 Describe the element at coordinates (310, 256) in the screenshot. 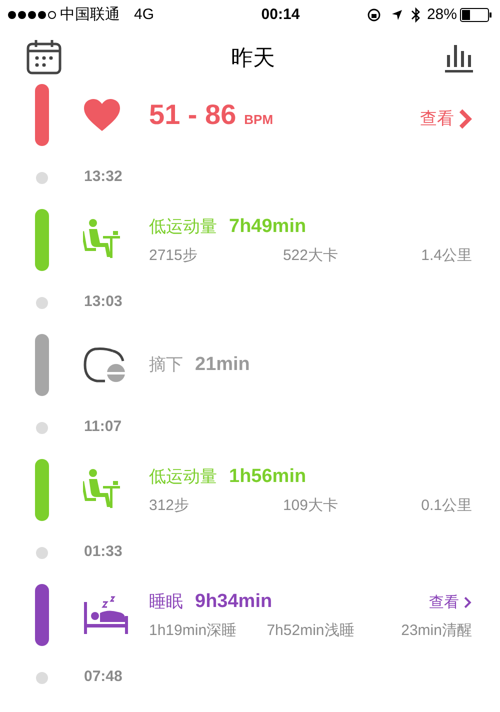

I see `stat-value: 522大卡` at that location.